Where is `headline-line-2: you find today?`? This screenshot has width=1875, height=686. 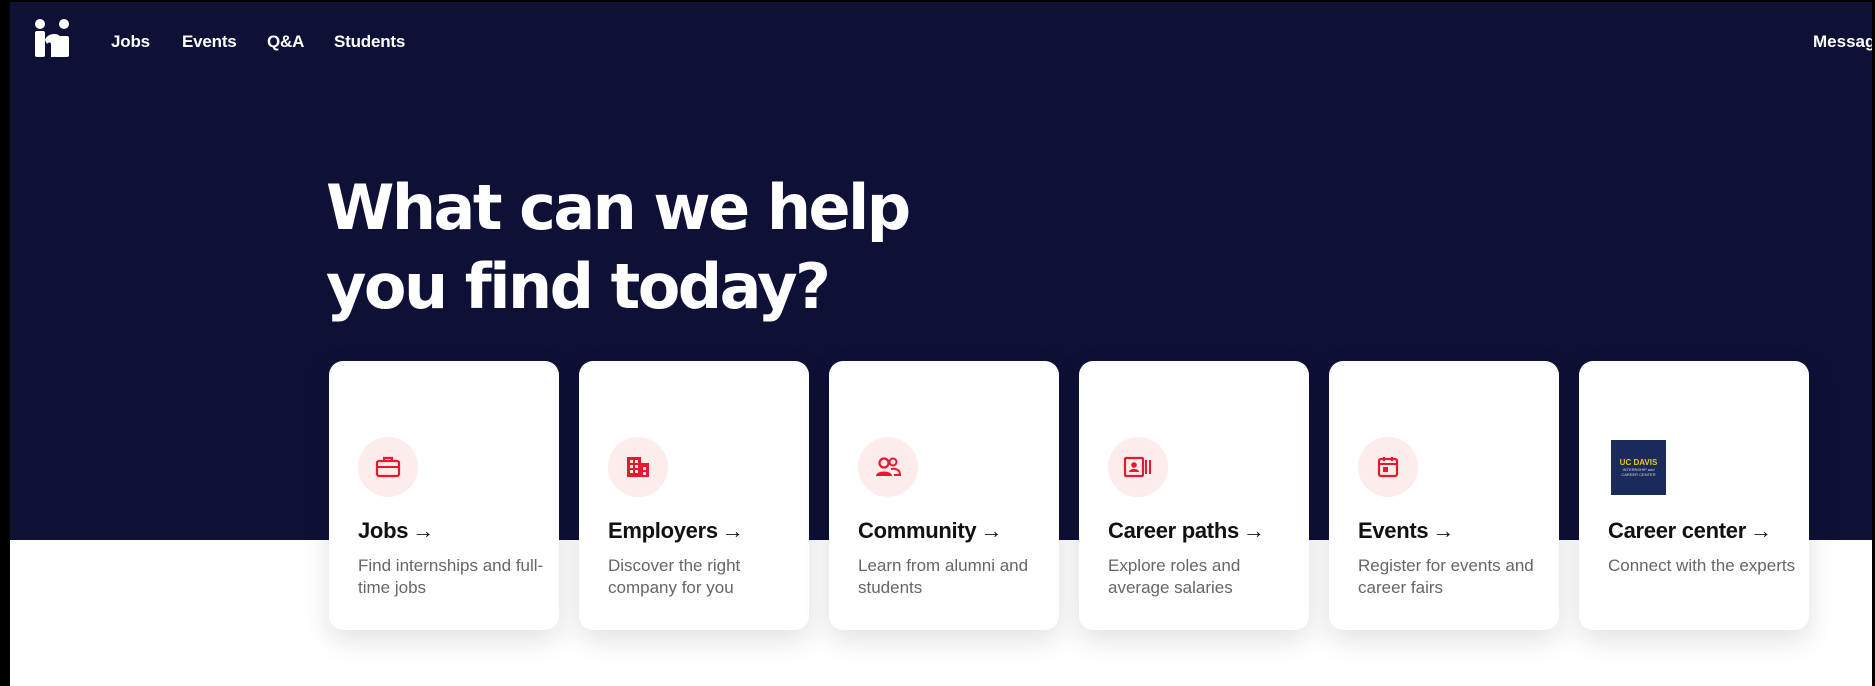
headline-line-2: you find today? is located at coordinates (578, 286).